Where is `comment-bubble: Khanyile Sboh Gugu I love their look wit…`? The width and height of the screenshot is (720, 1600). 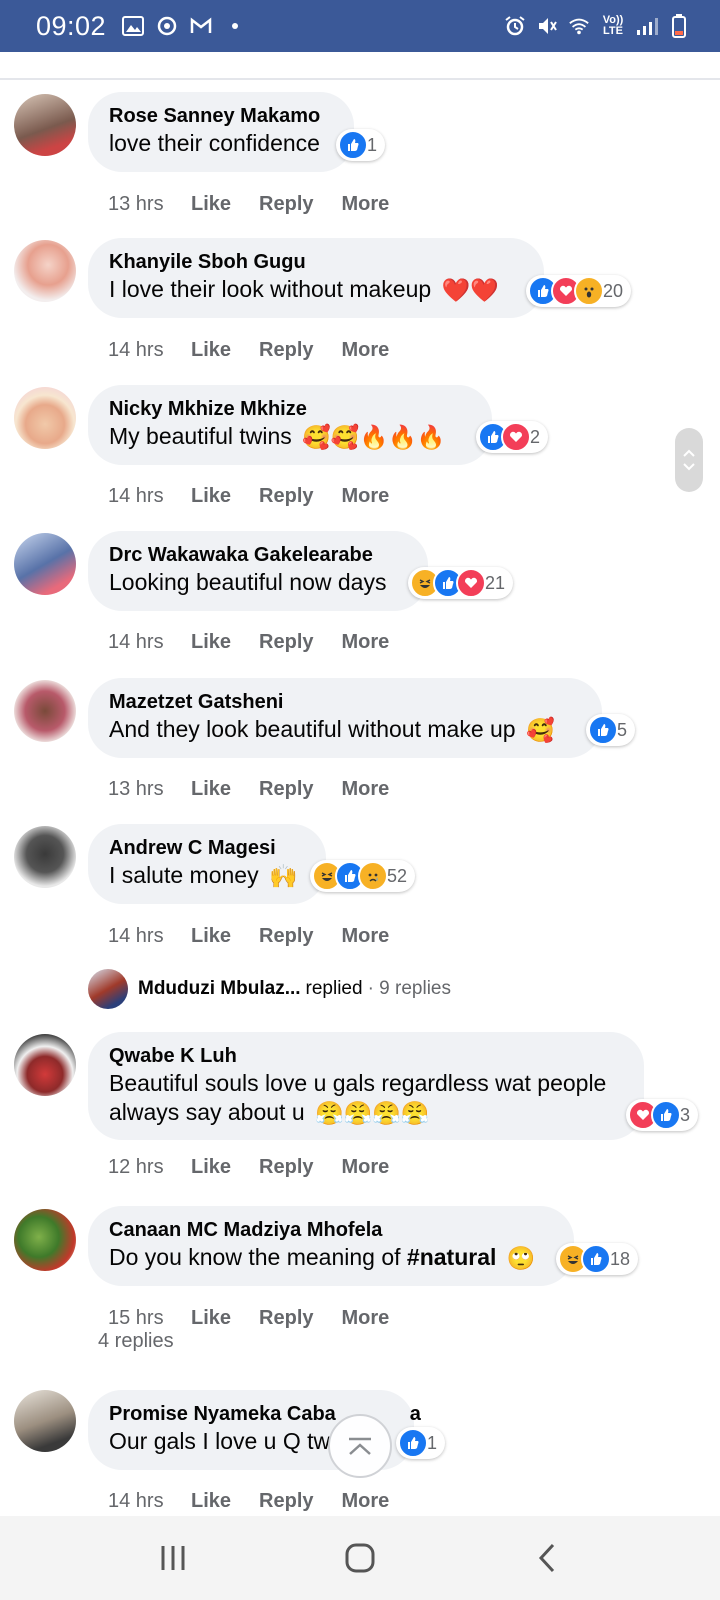 comment-bubble: Khanyile Sboh Gugu I love their look wit… is located at coordinates (316, 278).